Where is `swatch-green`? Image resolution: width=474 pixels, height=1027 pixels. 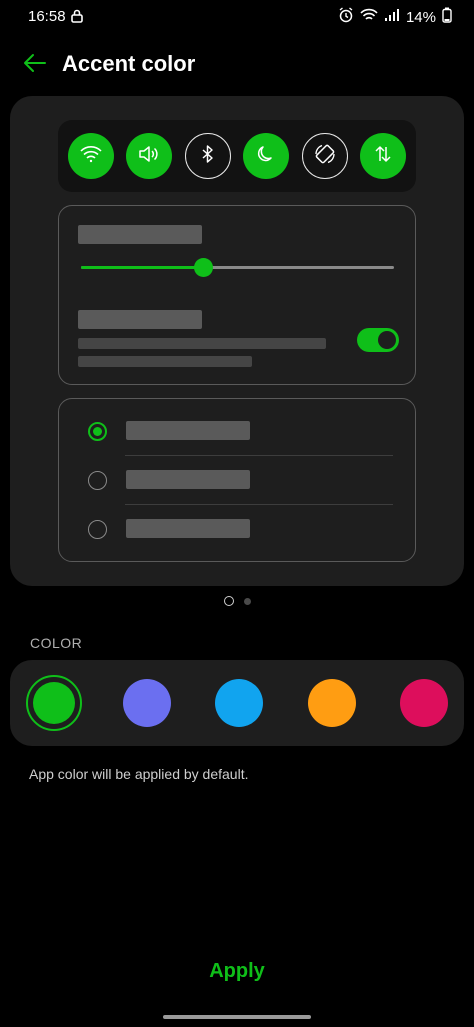
swatch-green is located at coordinates (54, 703).